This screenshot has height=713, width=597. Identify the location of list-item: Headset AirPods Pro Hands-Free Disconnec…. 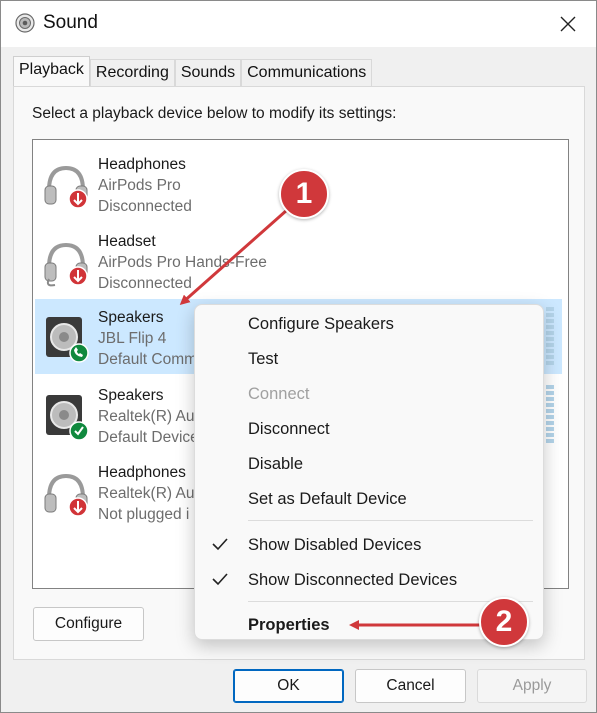
(298, 260).